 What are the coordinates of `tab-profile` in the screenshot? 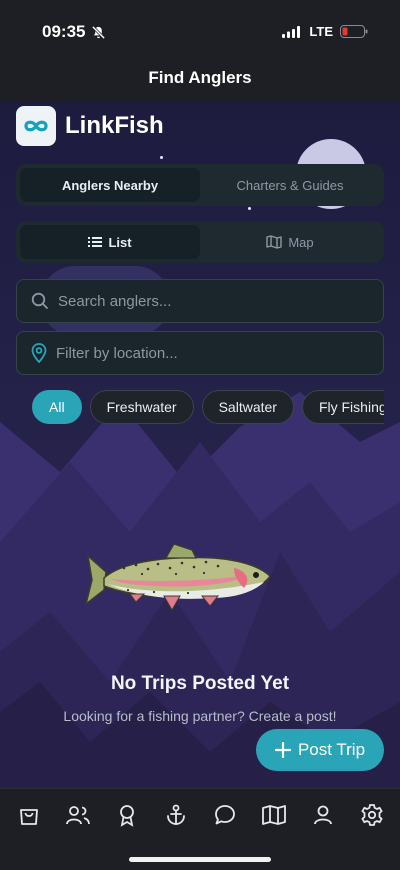 It's located at (323, 815).